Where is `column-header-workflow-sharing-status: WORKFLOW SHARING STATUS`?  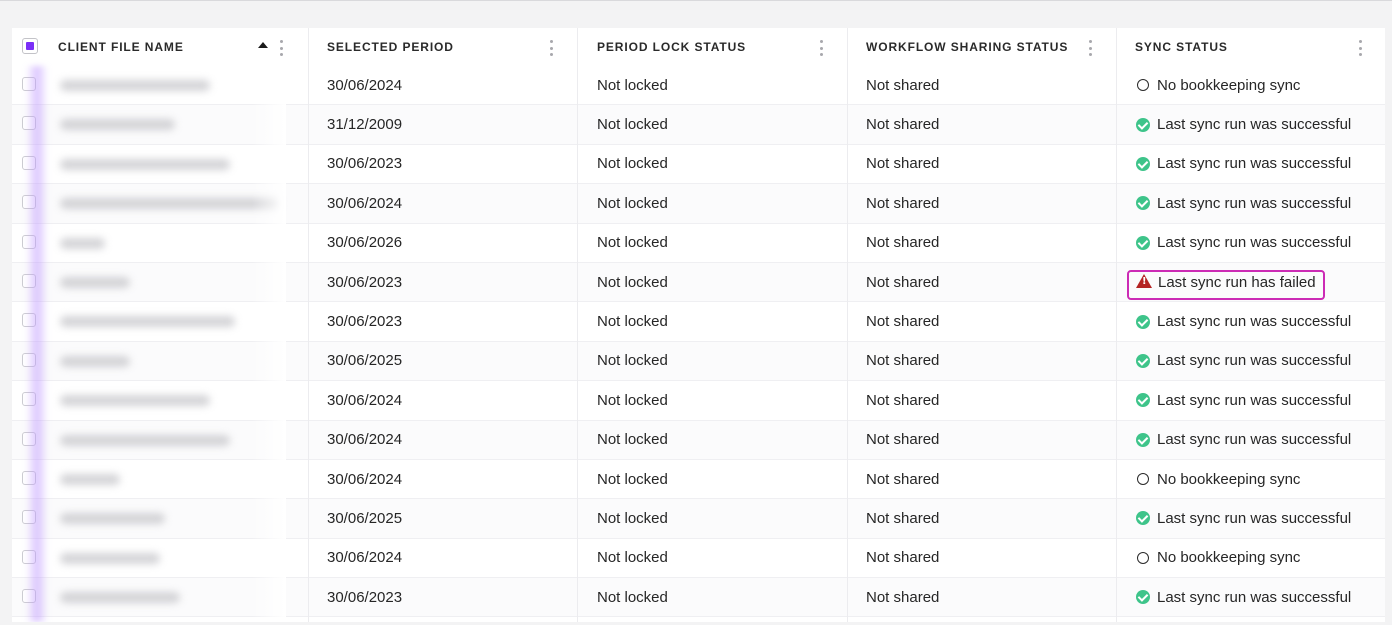 column-header-workflow-sharing-status: WORKFLOW SHARING STATUS is located at coordinates (982, 47).